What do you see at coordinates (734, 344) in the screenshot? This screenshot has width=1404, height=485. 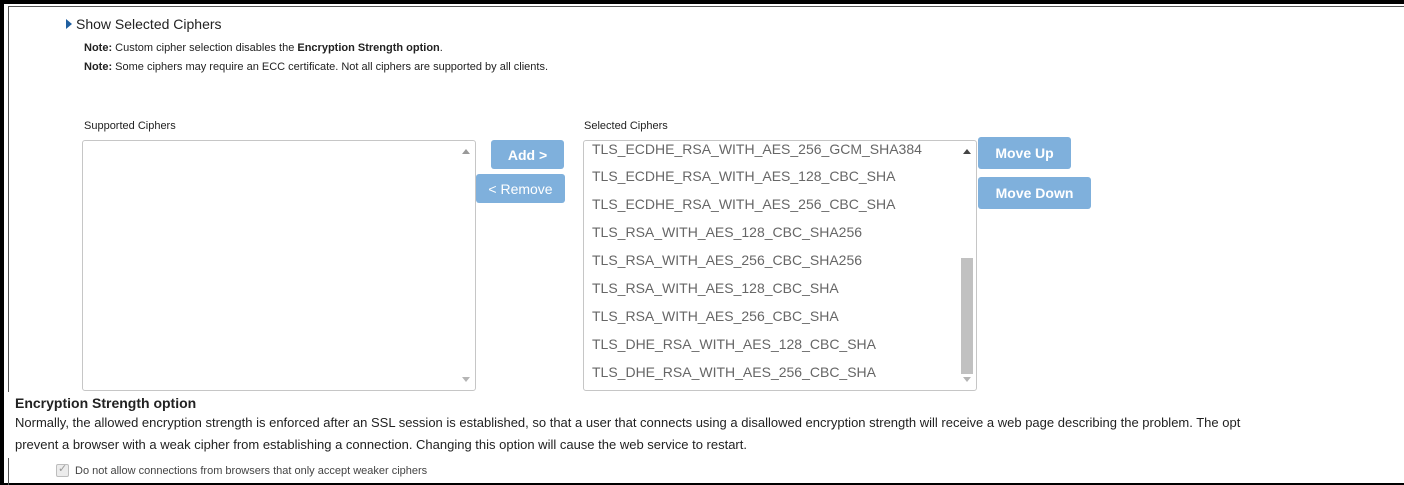 I see `cipher-option: TLS_DHE_RSA_WITH_AES_128_CBC_SHA` at bounding box center [734, 344].